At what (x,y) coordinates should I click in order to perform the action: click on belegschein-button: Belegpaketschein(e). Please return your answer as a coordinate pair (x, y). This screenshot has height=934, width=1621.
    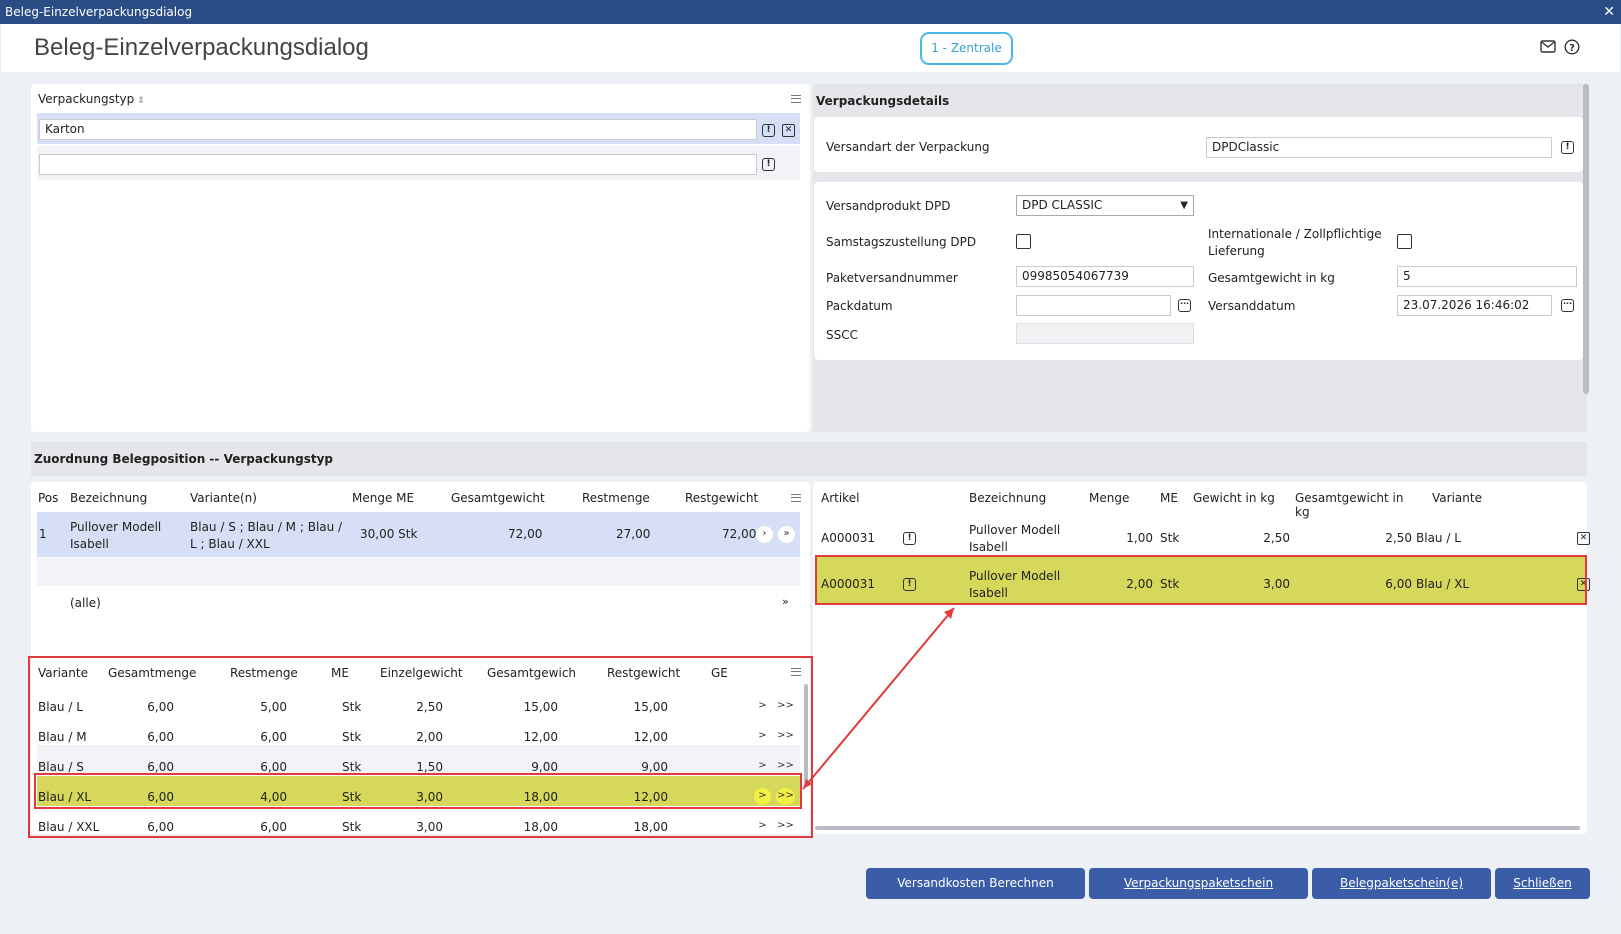
    Looking at the image, I should click on (1401, 883).